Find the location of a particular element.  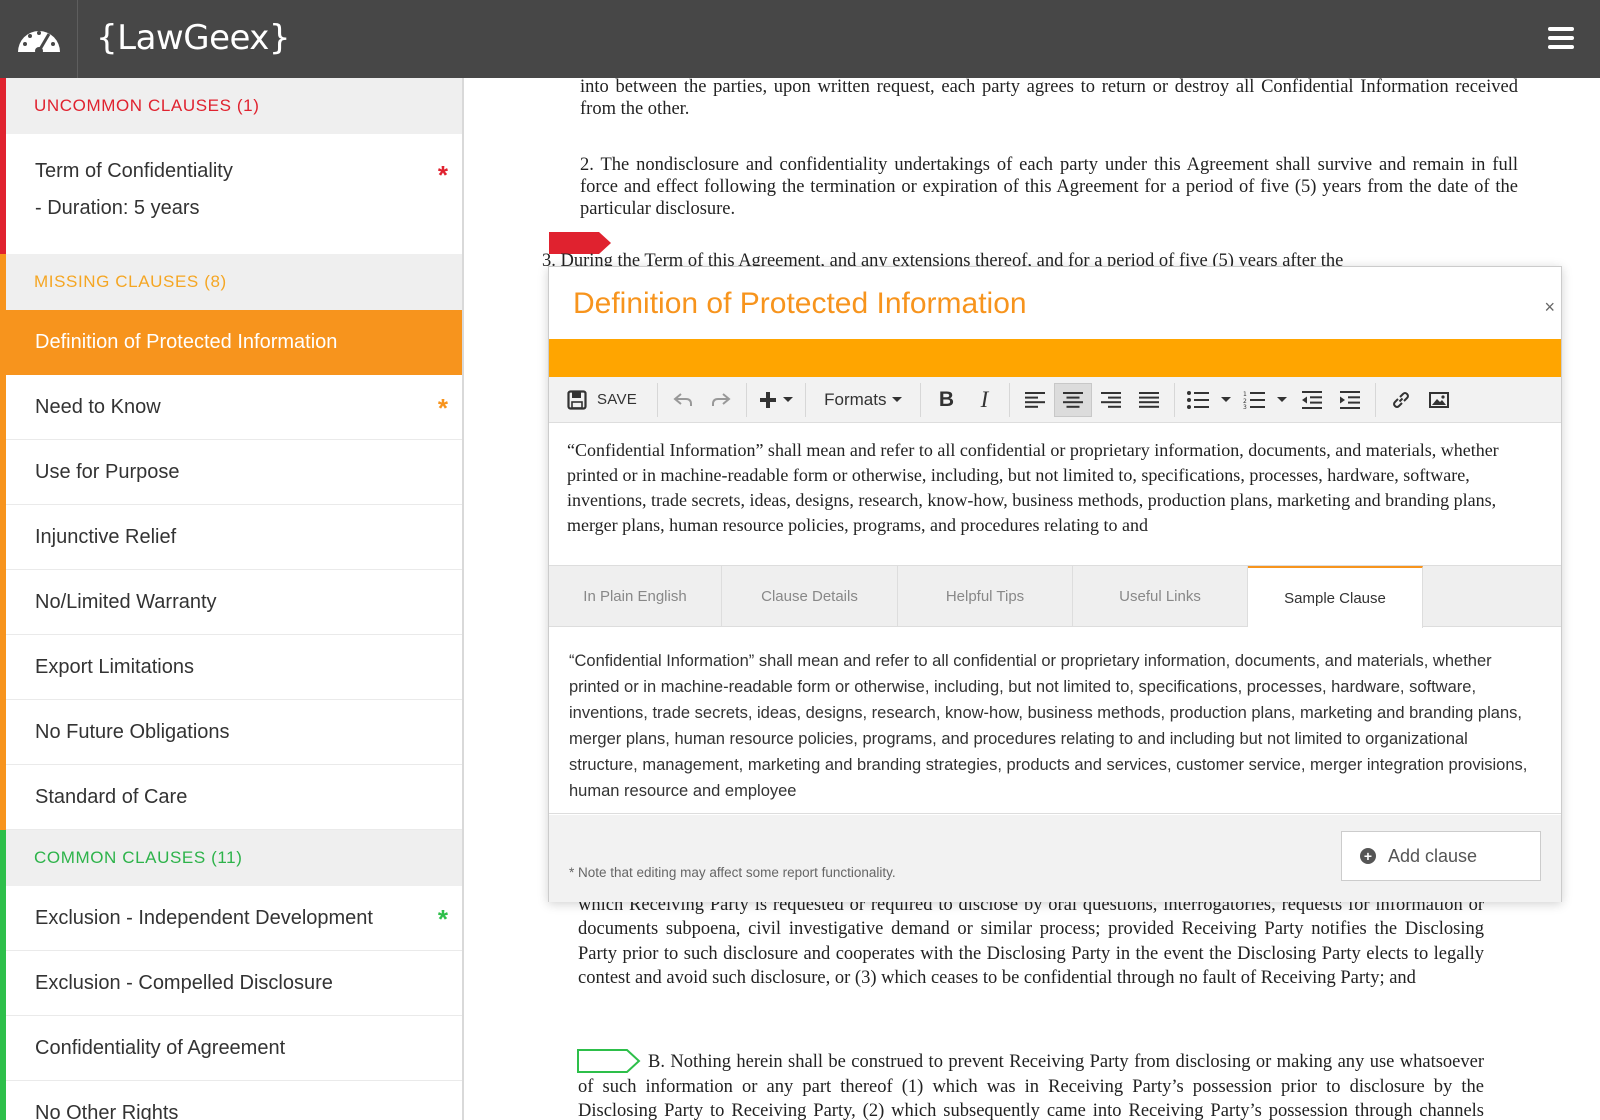

link-icon is located at coordinates (1401, 400).